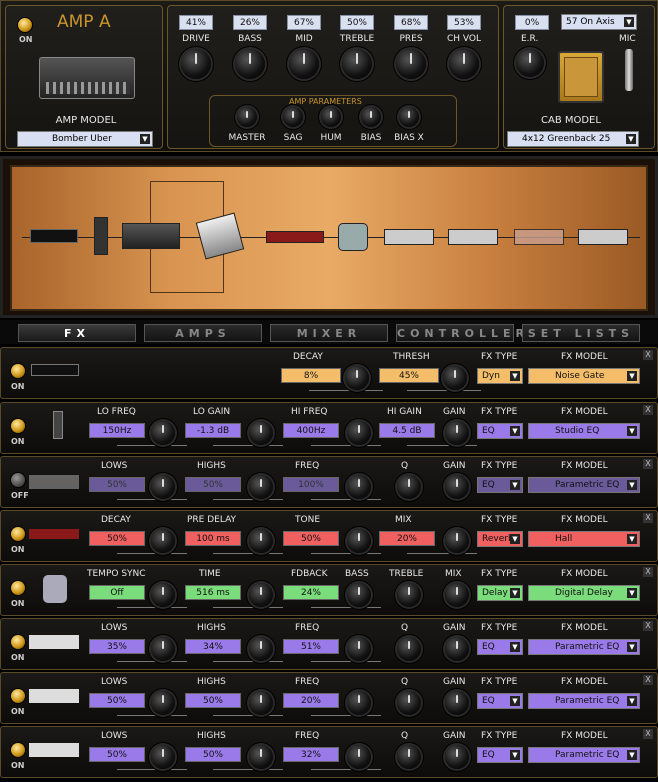 Image resolution: width=658 pixels, height=782 pixels. I want to click on fx-param-value: 35%, so click(117, 646).